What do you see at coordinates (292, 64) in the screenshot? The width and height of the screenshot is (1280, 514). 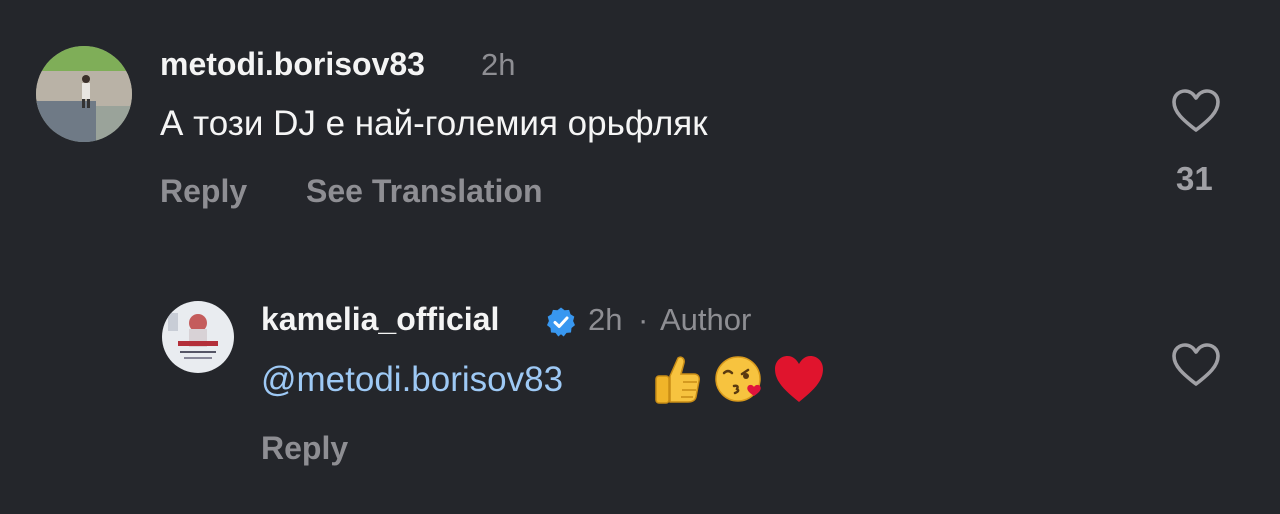 I see `comment-username: metodi.borisov83` at bounding box center [292, 64].